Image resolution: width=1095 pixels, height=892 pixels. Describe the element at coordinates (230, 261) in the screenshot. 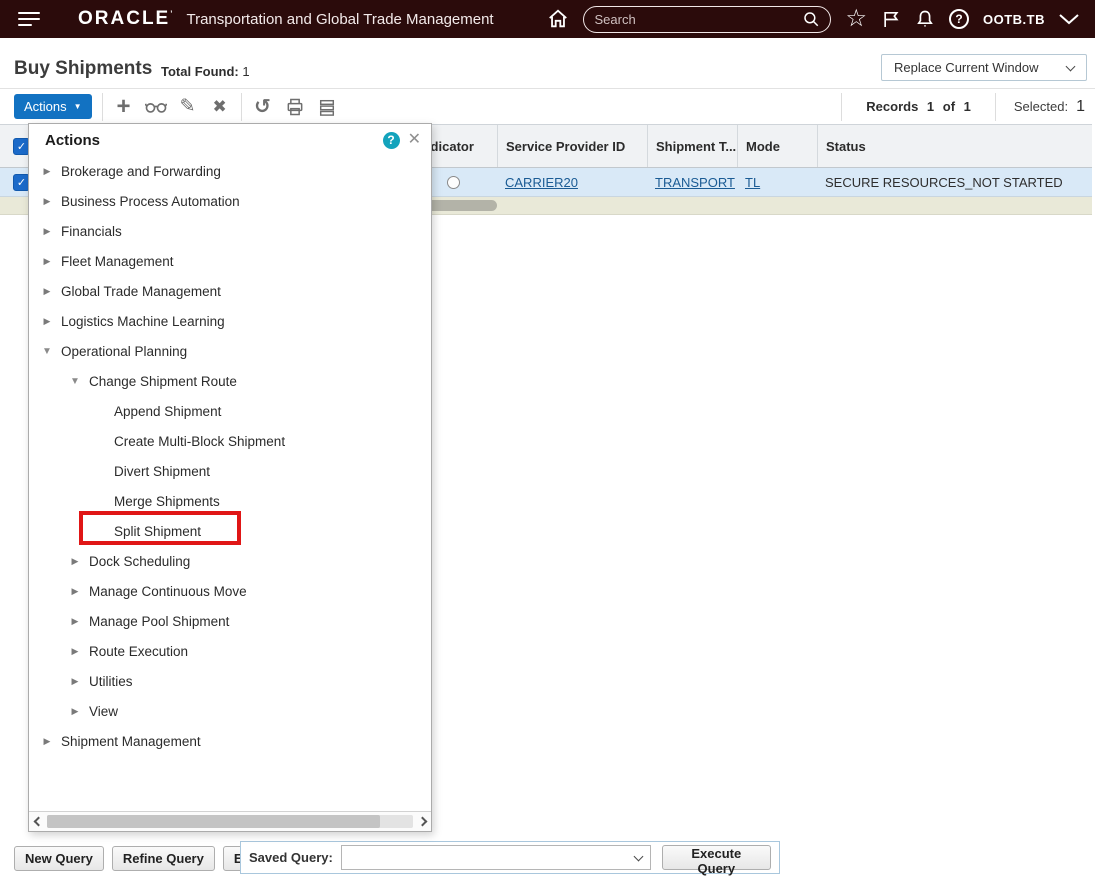

I see `actions-tree-item-fleet-management: ▶ Fleet Management` at that location.